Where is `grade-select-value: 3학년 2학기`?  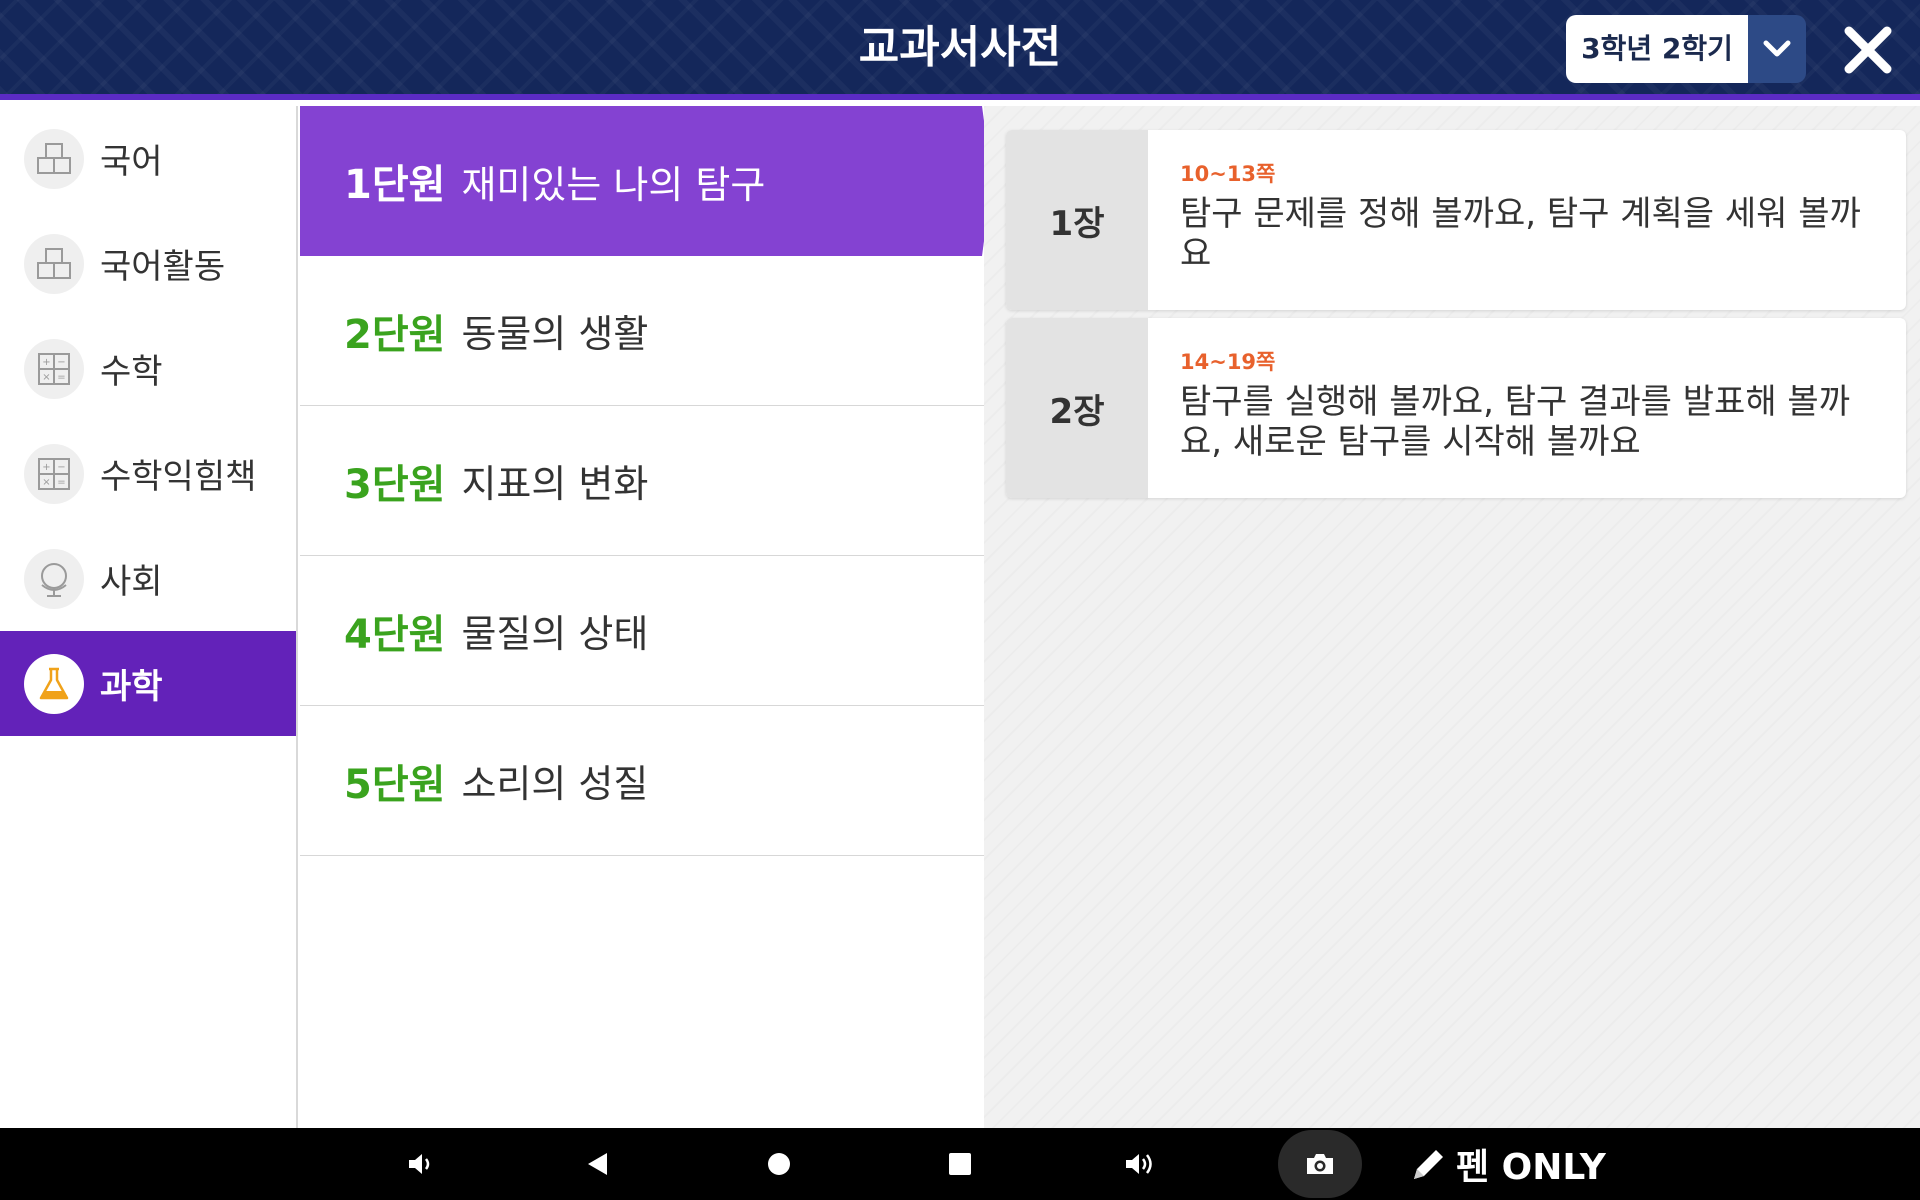
grade-select-value: 3학년 2학기 is located at coordinates (1657, 49).